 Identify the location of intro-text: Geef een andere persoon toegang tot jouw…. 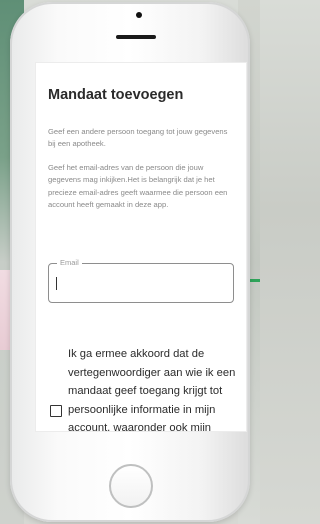
(138, 138).